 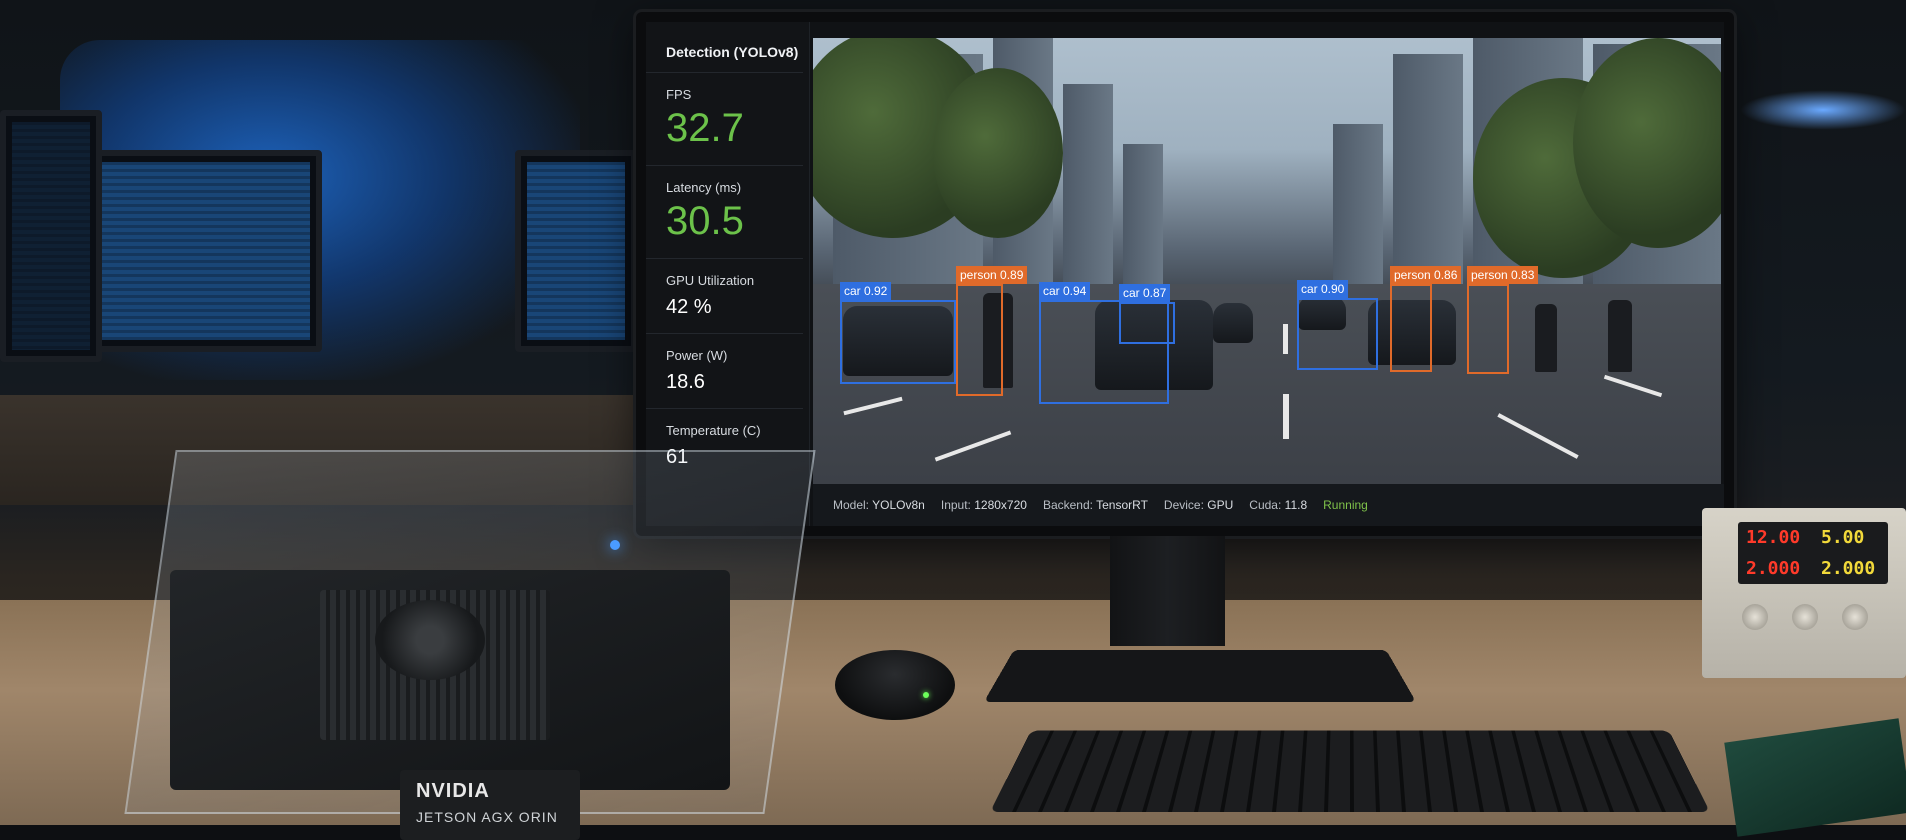 What do you see at coordinates (1200, 676) in the screenshot?
I see `monitor-stand-base` at bounding box center [1200, 676].